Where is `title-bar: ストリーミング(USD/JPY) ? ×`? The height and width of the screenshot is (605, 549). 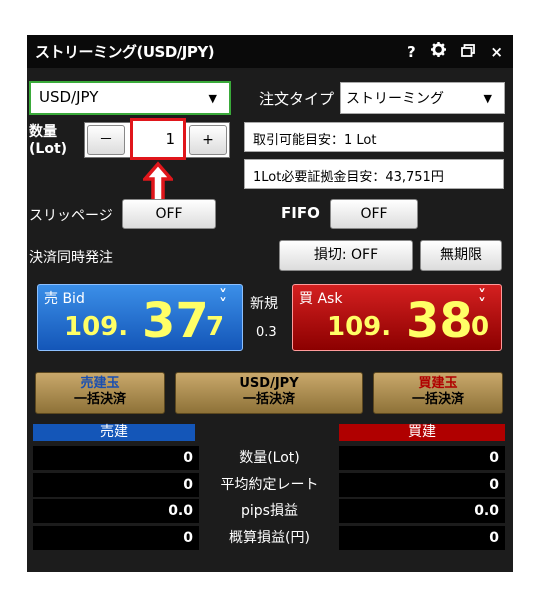 title-bar: ストリーミング(USD/JPY) ? × is located at coordinates (270, 51).